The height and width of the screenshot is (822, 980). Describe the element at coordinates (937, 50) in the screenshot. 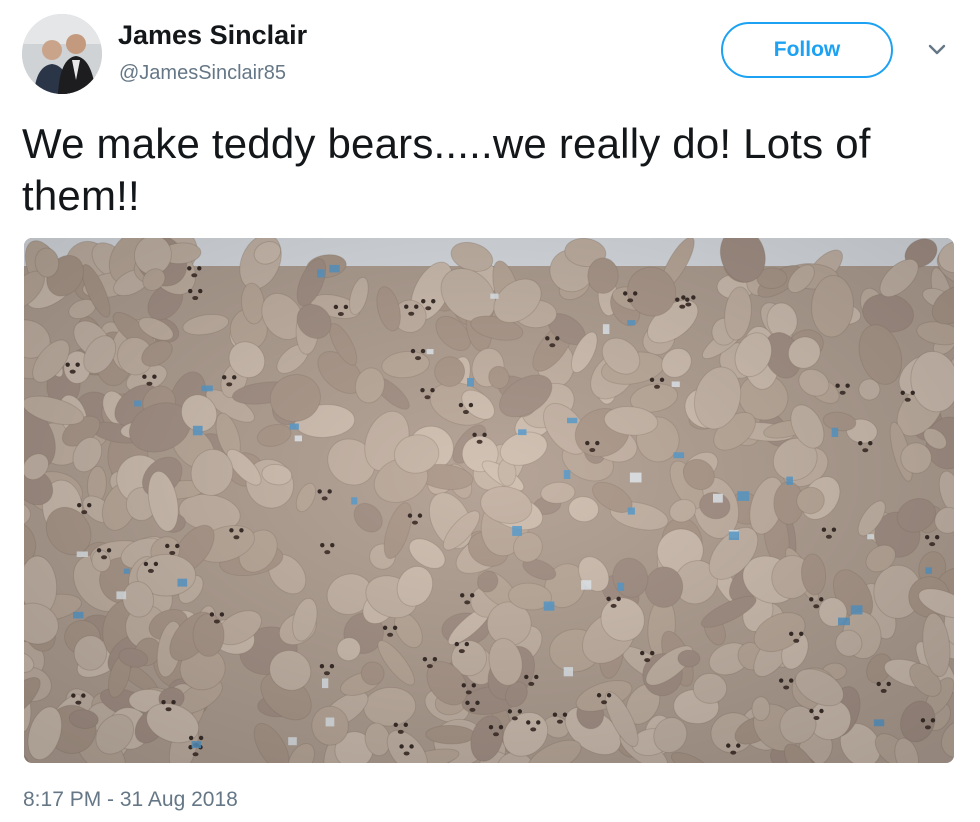

I see `chevron-down-icon` at that location.